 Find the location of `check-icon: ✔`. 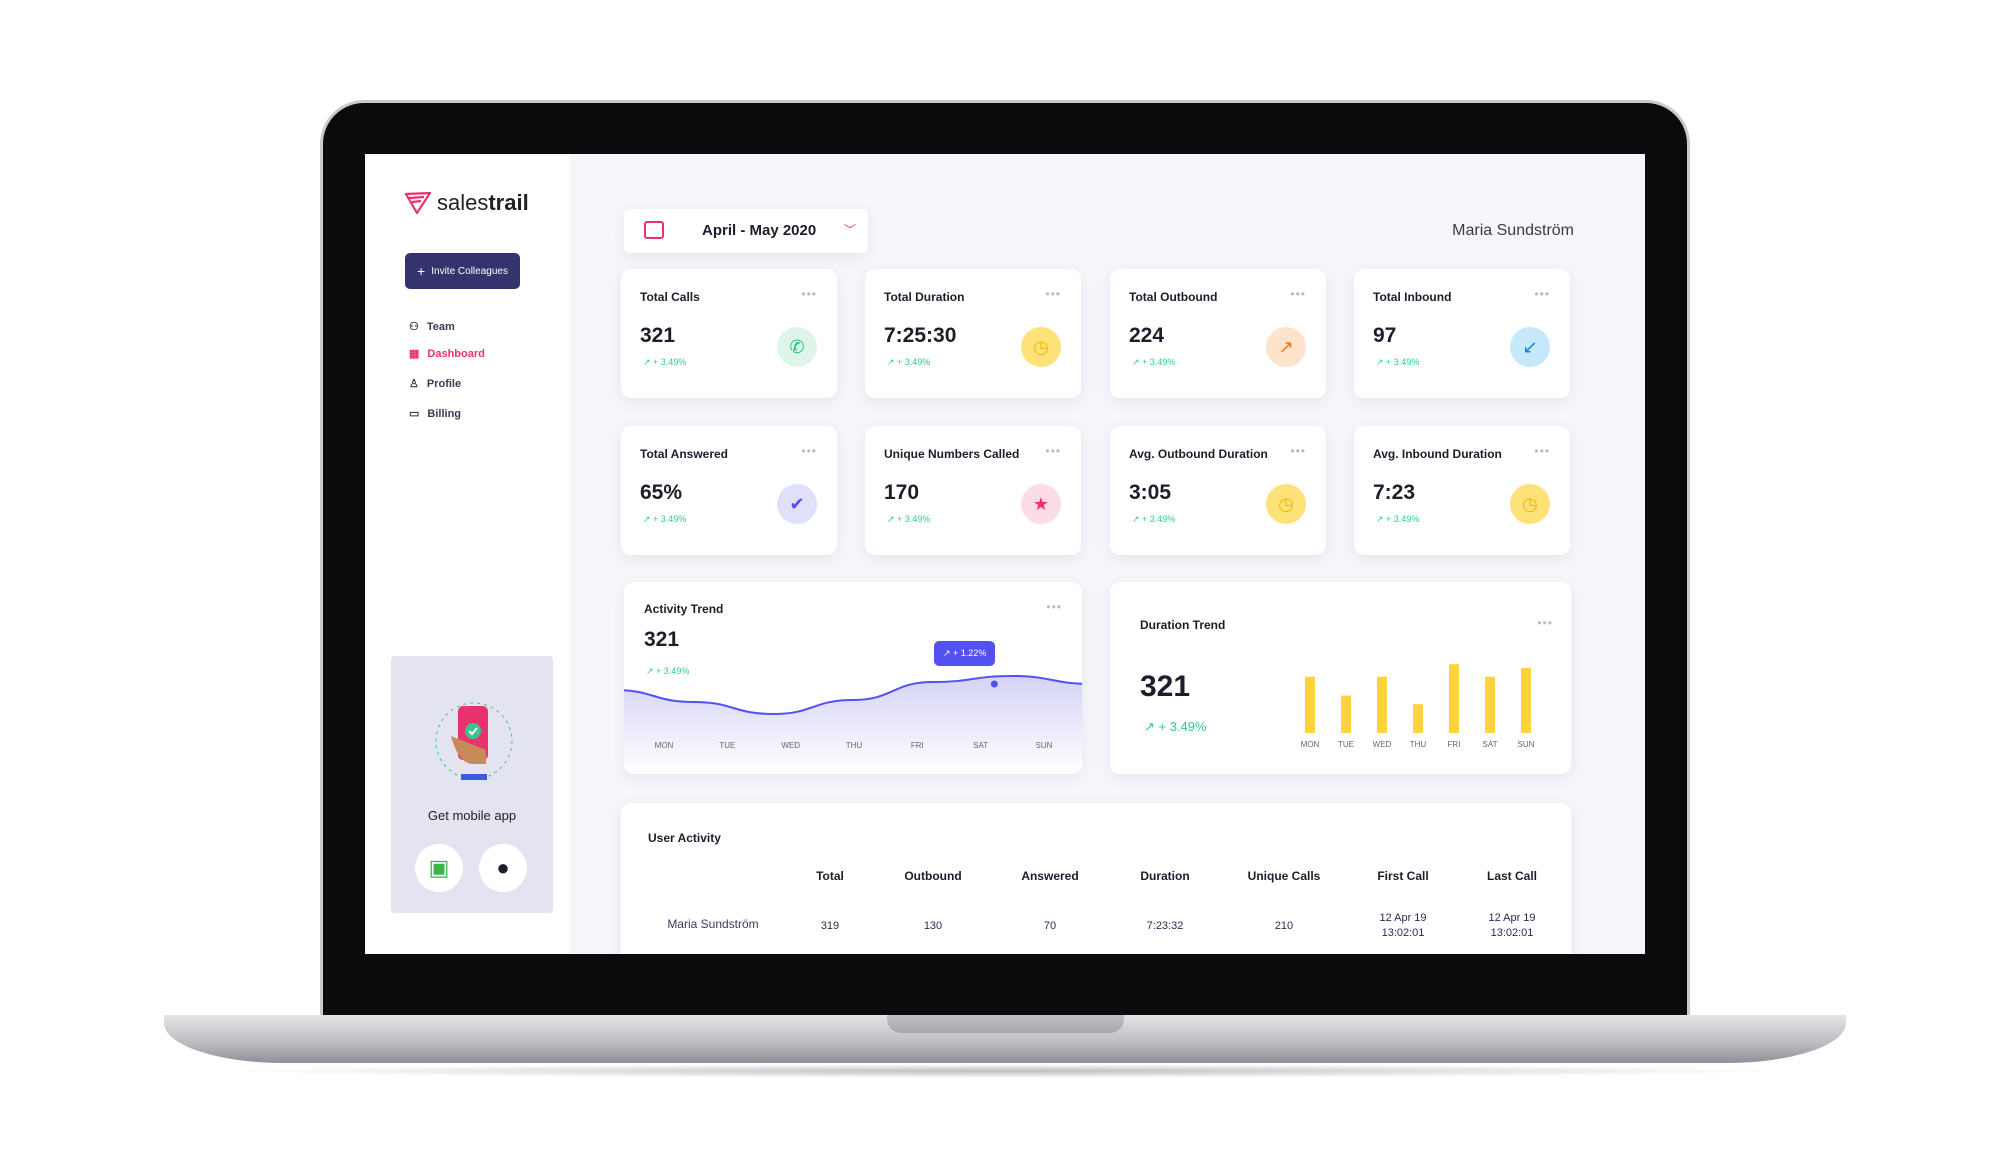

check-icon: ✔ is located at coordinates (797, 504).